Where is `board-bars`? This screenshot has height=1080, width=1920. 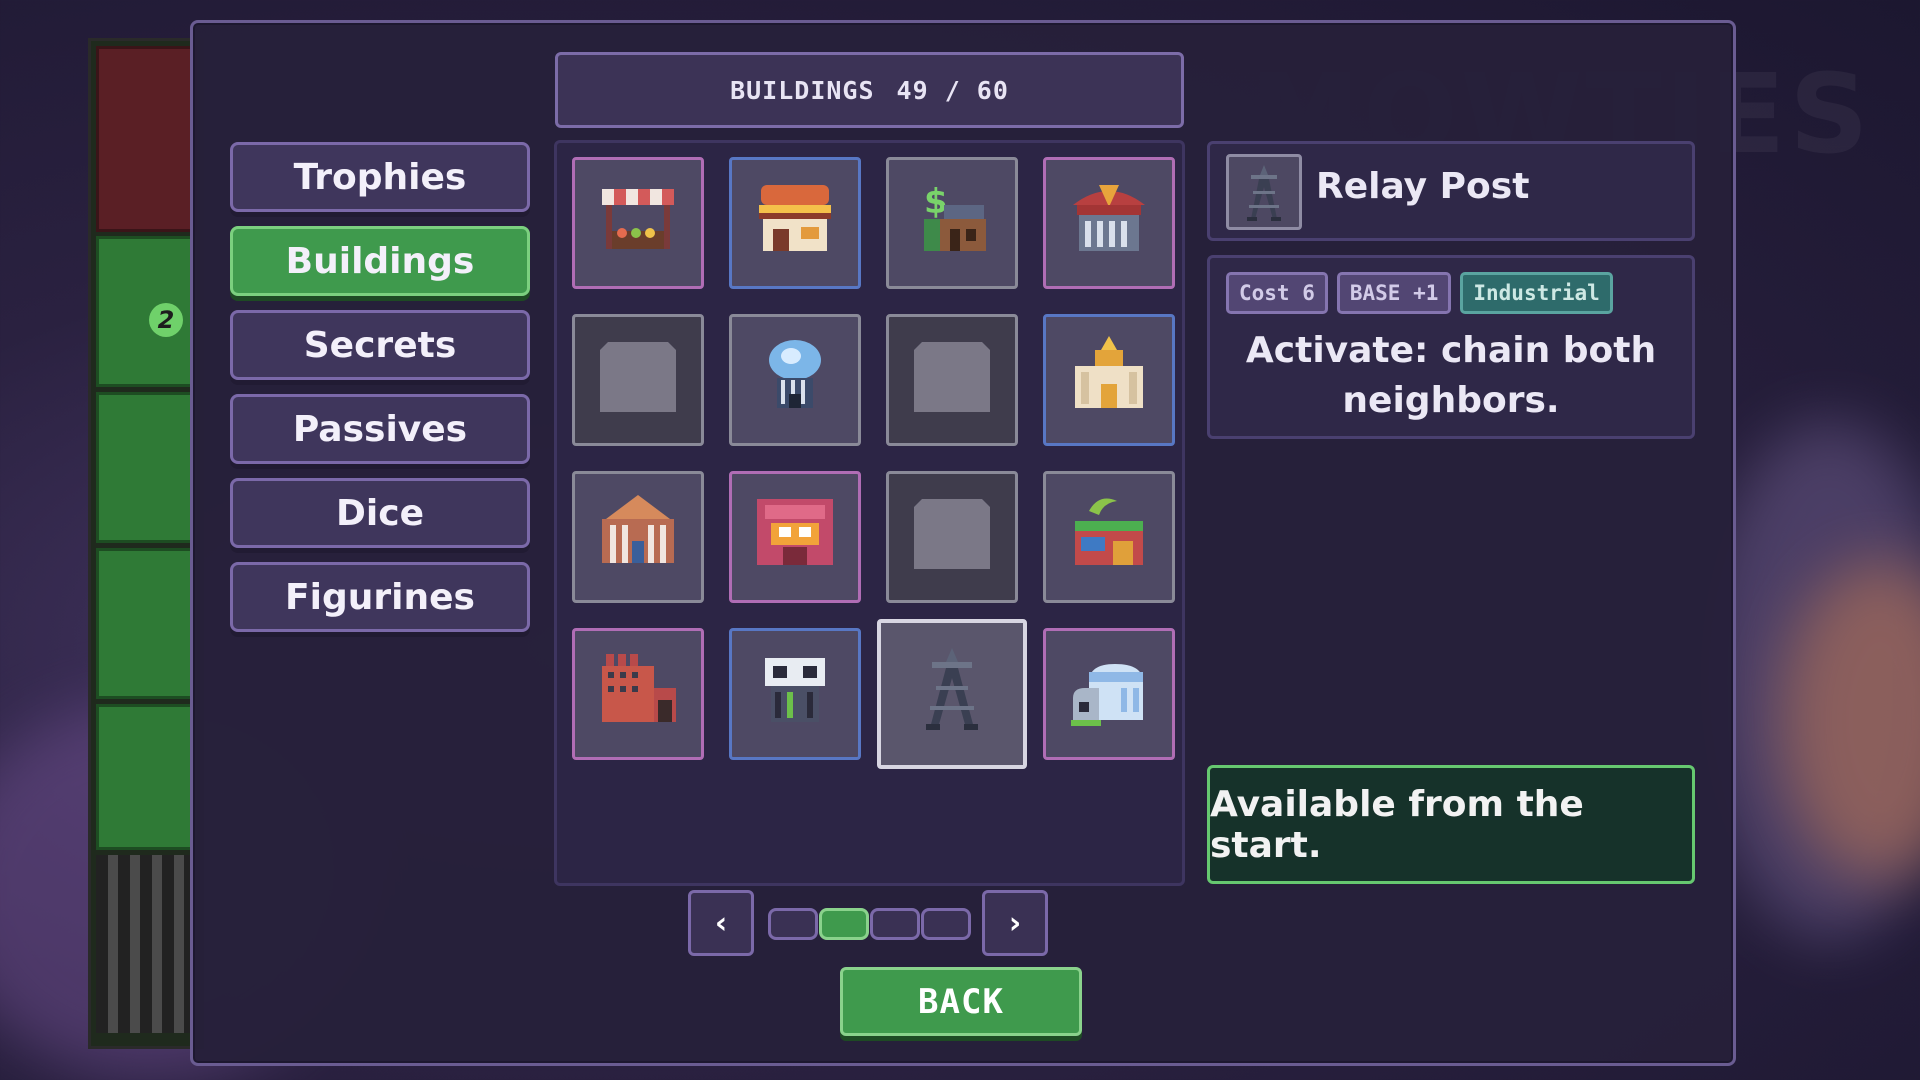
board-bars is located at coordinates (143, 944).